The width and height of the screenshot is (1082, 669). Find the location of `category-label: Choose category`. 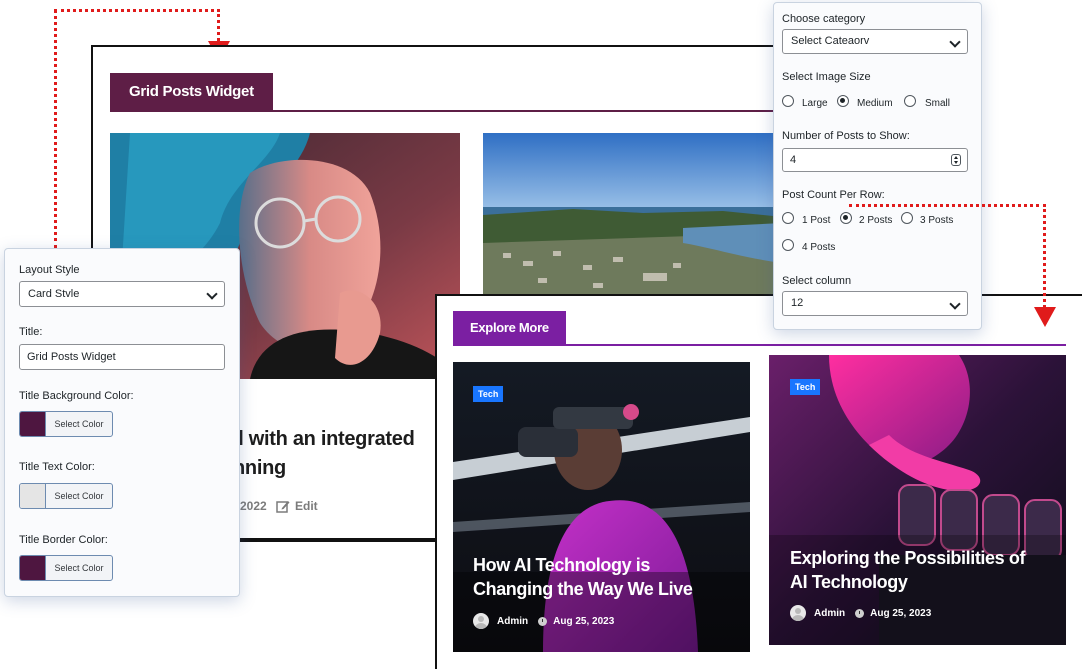

category-label: Choose category is located at coordinates (824, 19).